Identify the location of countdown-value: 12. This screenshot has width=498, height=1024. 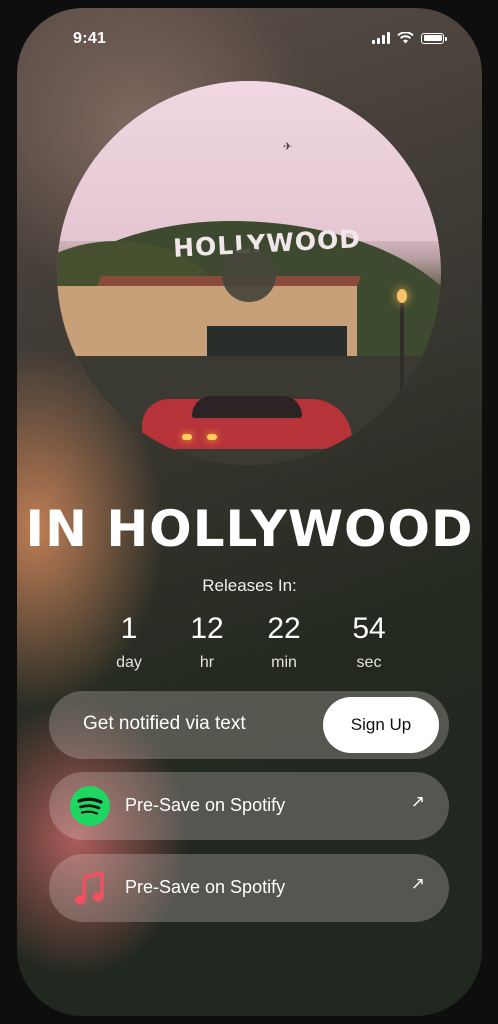
(207, 628).